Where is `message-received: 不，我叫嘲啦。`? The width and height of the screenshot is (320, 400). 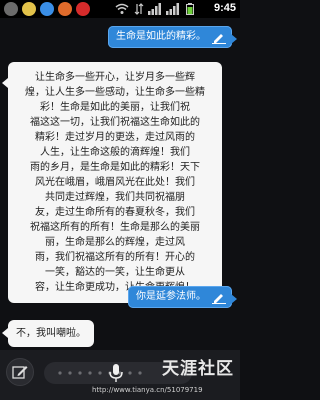 message-received: 不，我叫嘲啦。 is located at coordinates (48, 333).